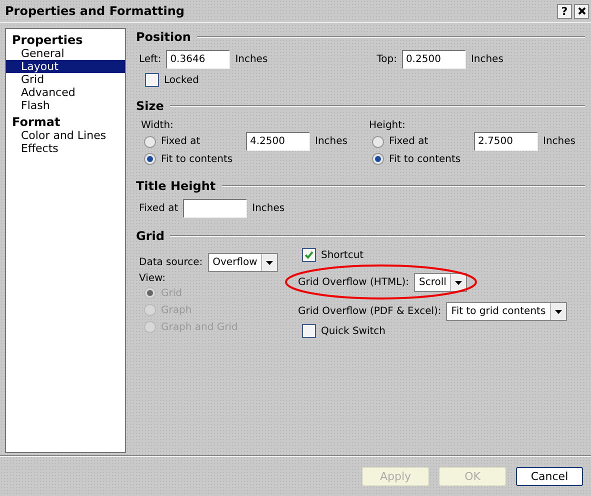  What do you see at coordinates (353, 282) in the screenshot?
I see `field-label: Grid Overflow (HTML):` at bounding box center [353, 282].